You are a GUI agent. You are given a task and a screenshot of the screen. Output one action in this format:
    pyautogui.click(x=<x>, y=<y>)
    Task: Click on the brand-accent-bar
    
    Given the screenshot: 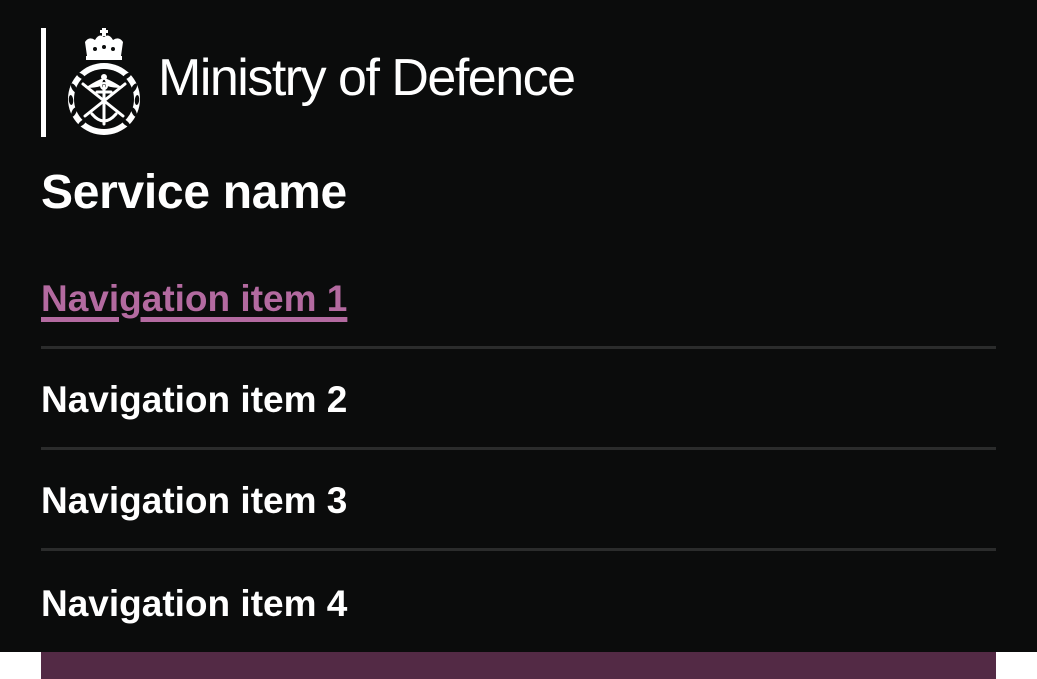 What is the action you would take?
    pyautogui.click(x=518, y=665)
    